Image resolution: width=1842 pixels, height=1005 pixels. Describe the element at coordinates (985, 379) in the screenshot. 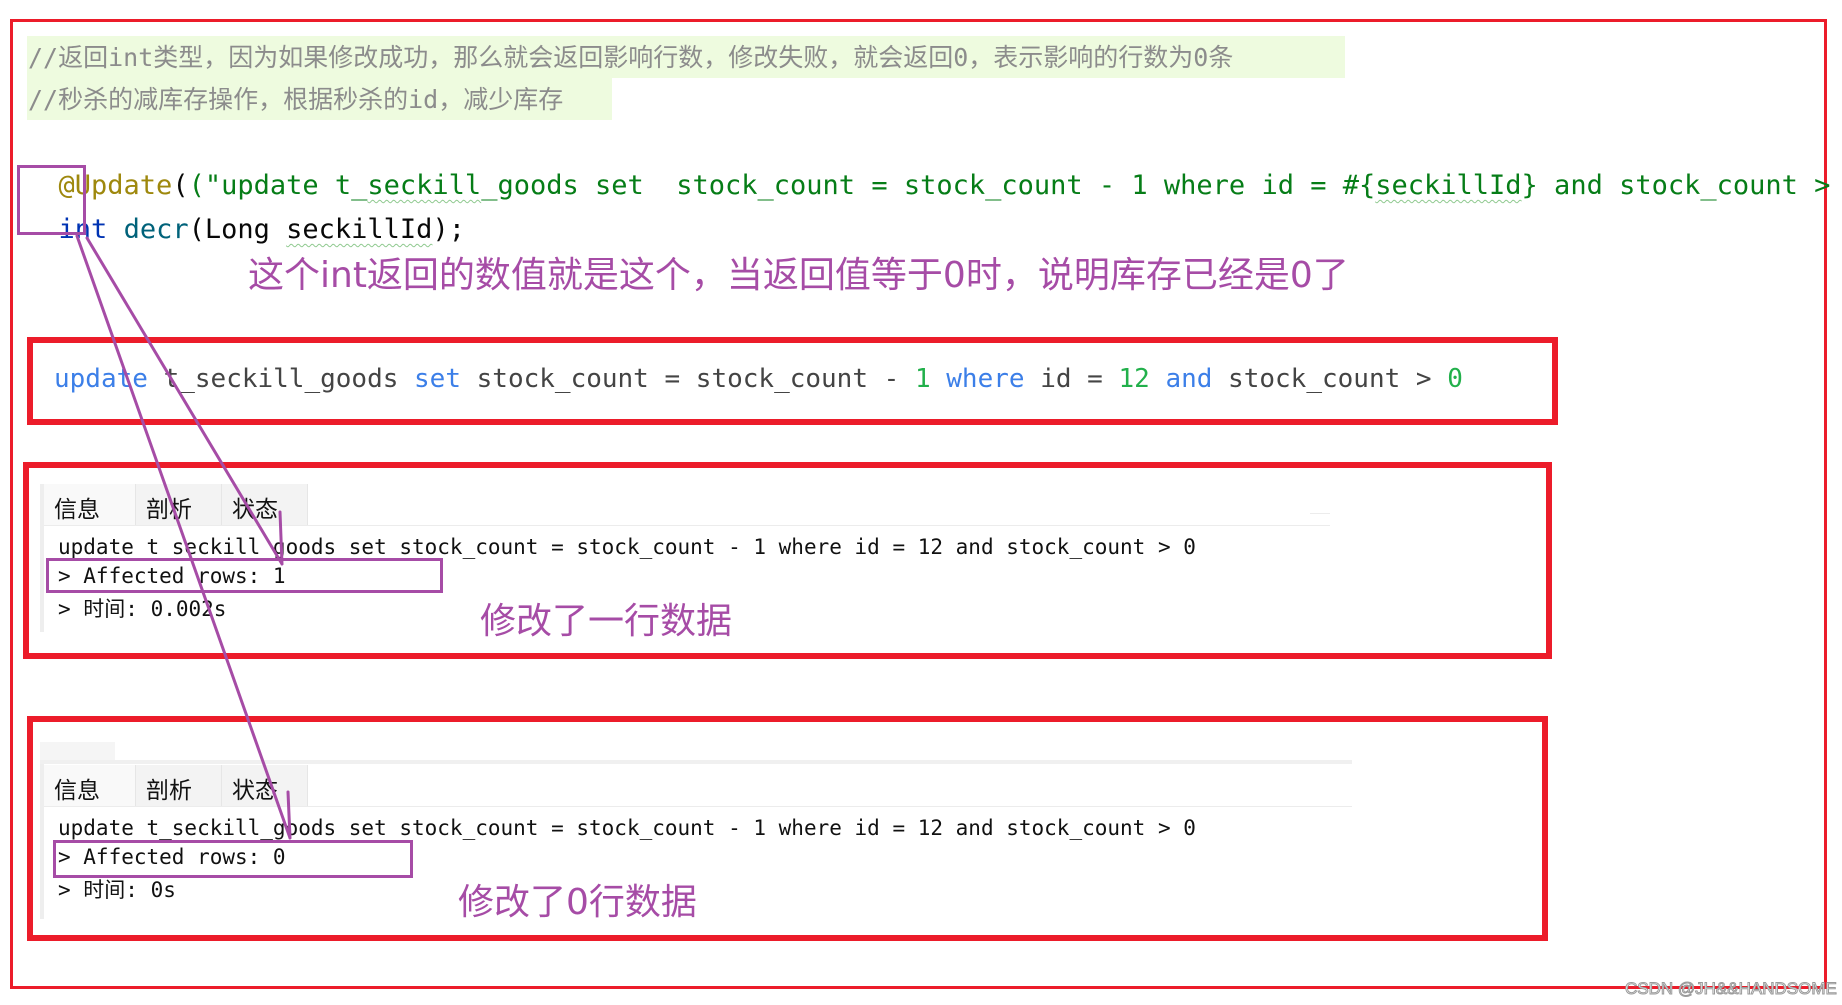

I see `sql-token: where` at that location.